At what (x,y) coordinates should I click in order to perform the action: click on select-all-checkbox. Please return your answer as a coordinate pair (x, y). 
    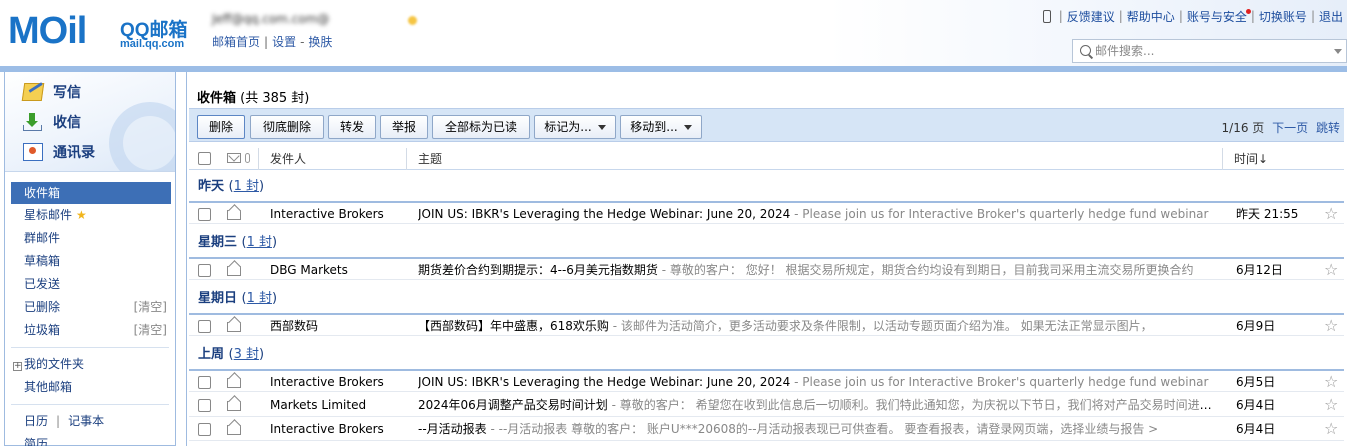
    Looking at the image, I should click on (204, 158).